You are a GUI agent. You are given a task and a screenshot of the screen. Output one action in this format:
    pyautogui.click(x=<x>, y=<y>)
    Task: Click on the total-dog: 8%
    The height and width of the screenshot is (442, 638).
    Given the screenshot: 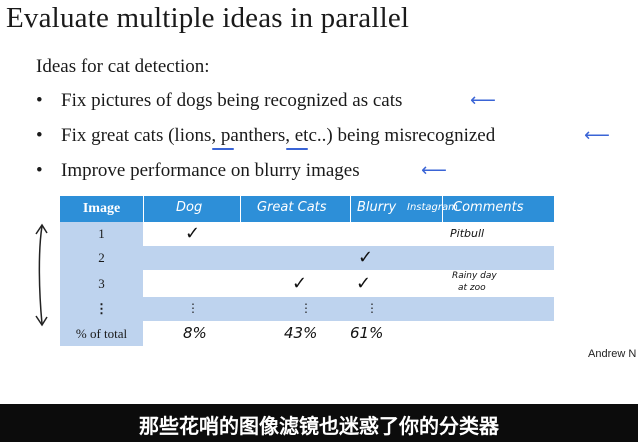 What is the action you would take?
    pyautogui.click(x=195, y=333)
    